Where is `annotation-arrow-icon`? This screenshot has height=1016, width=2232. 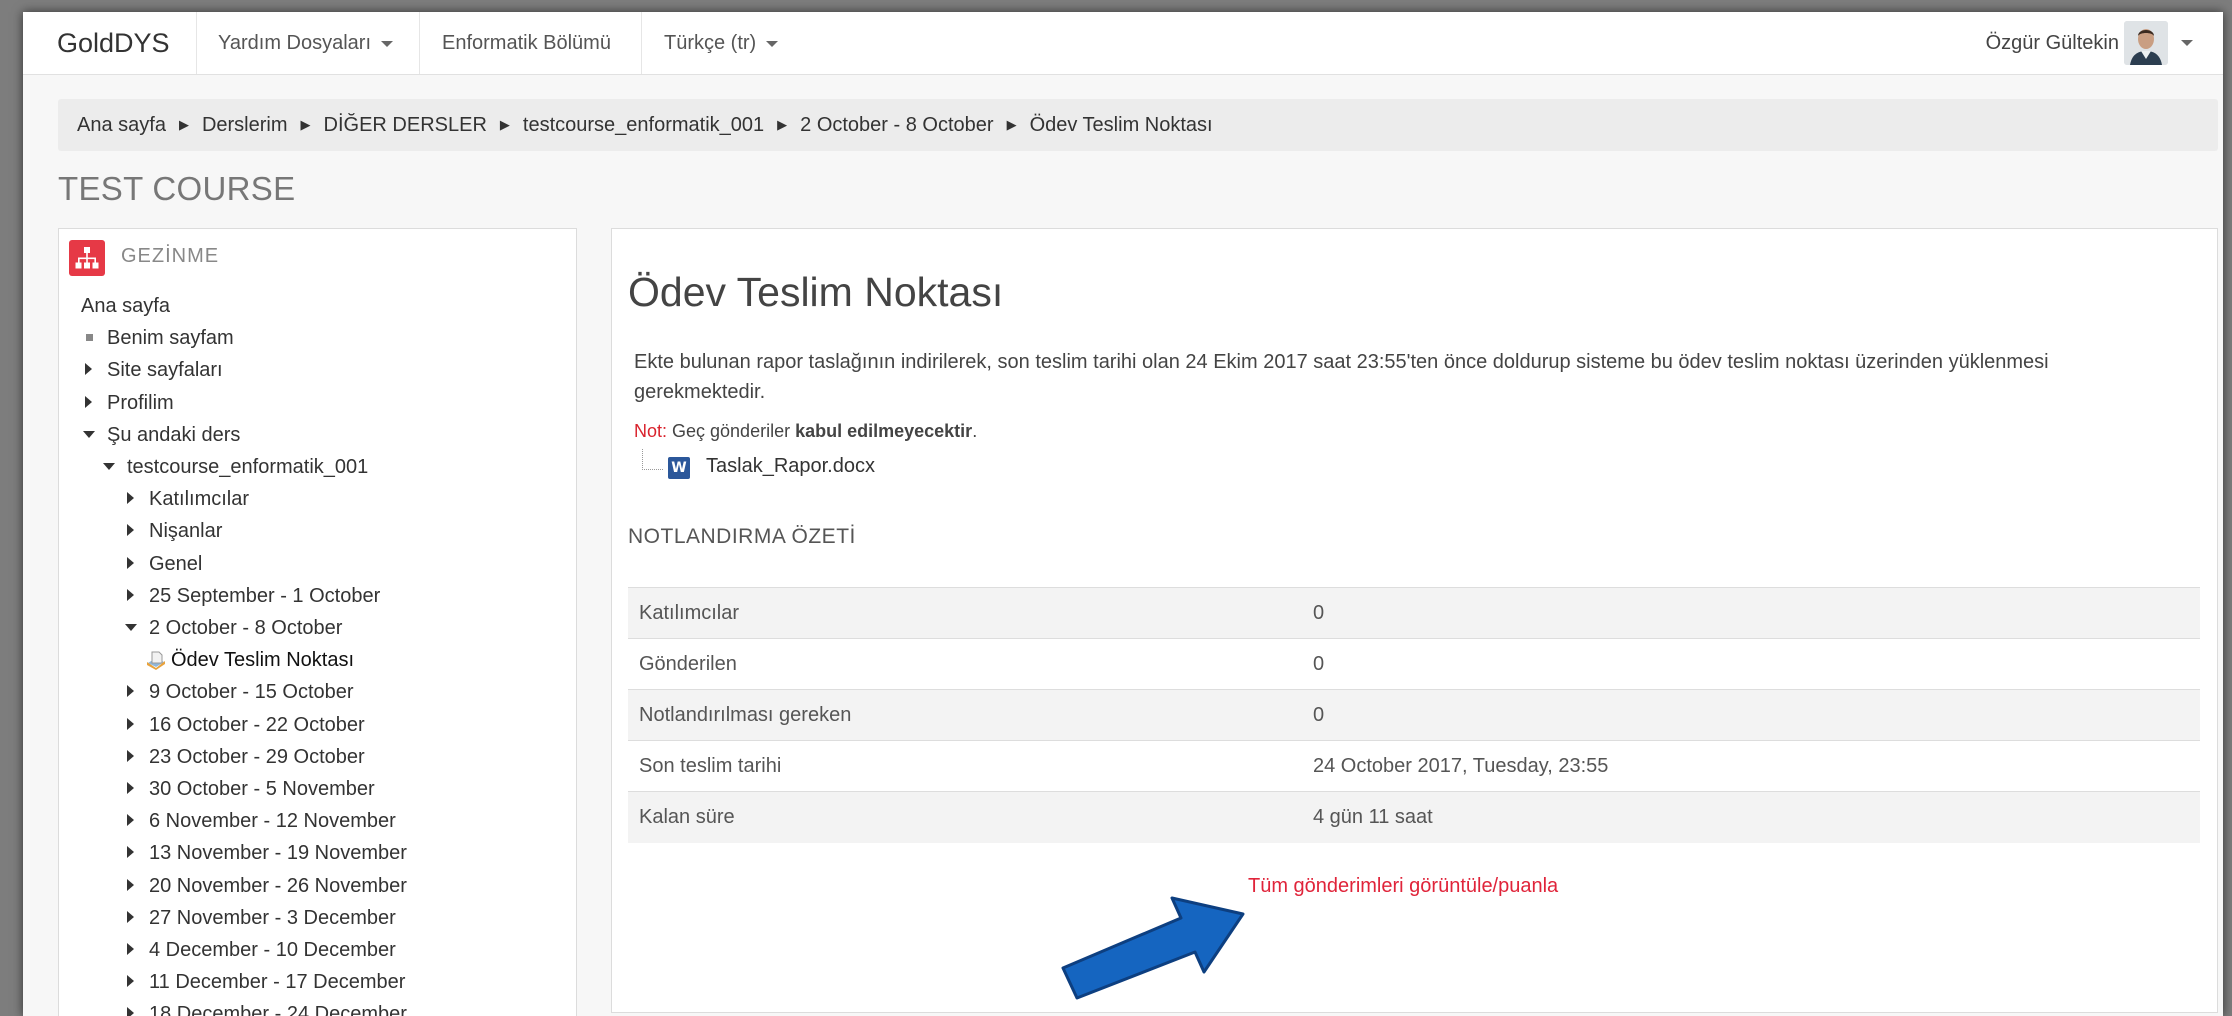
annotation-arrow-icon is located at coordinates (1153, 948).